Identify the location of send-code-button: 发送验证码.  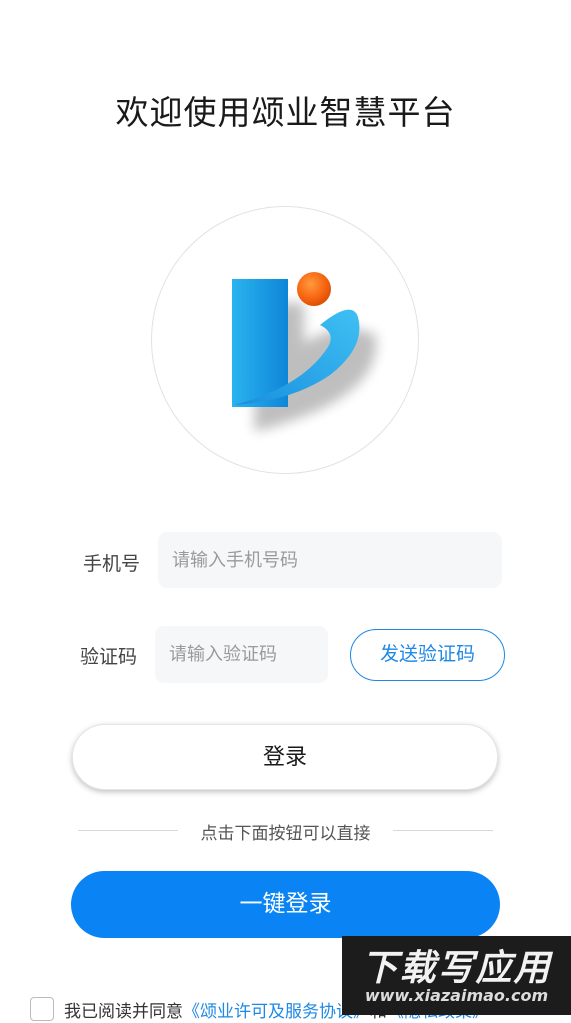
(427, 655).